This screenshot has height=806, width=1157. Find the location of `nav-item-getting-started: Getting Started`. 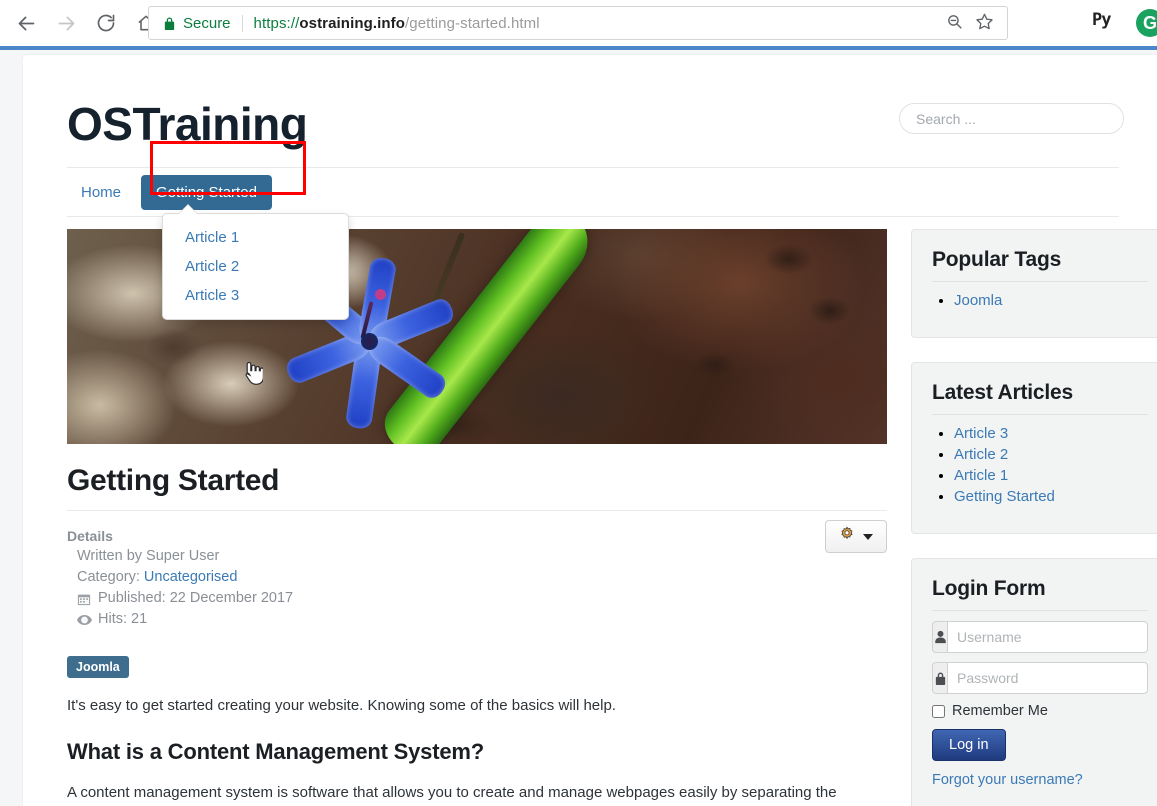

nav-item-getting-started: Getting Started is located at coordinates (206, 192).